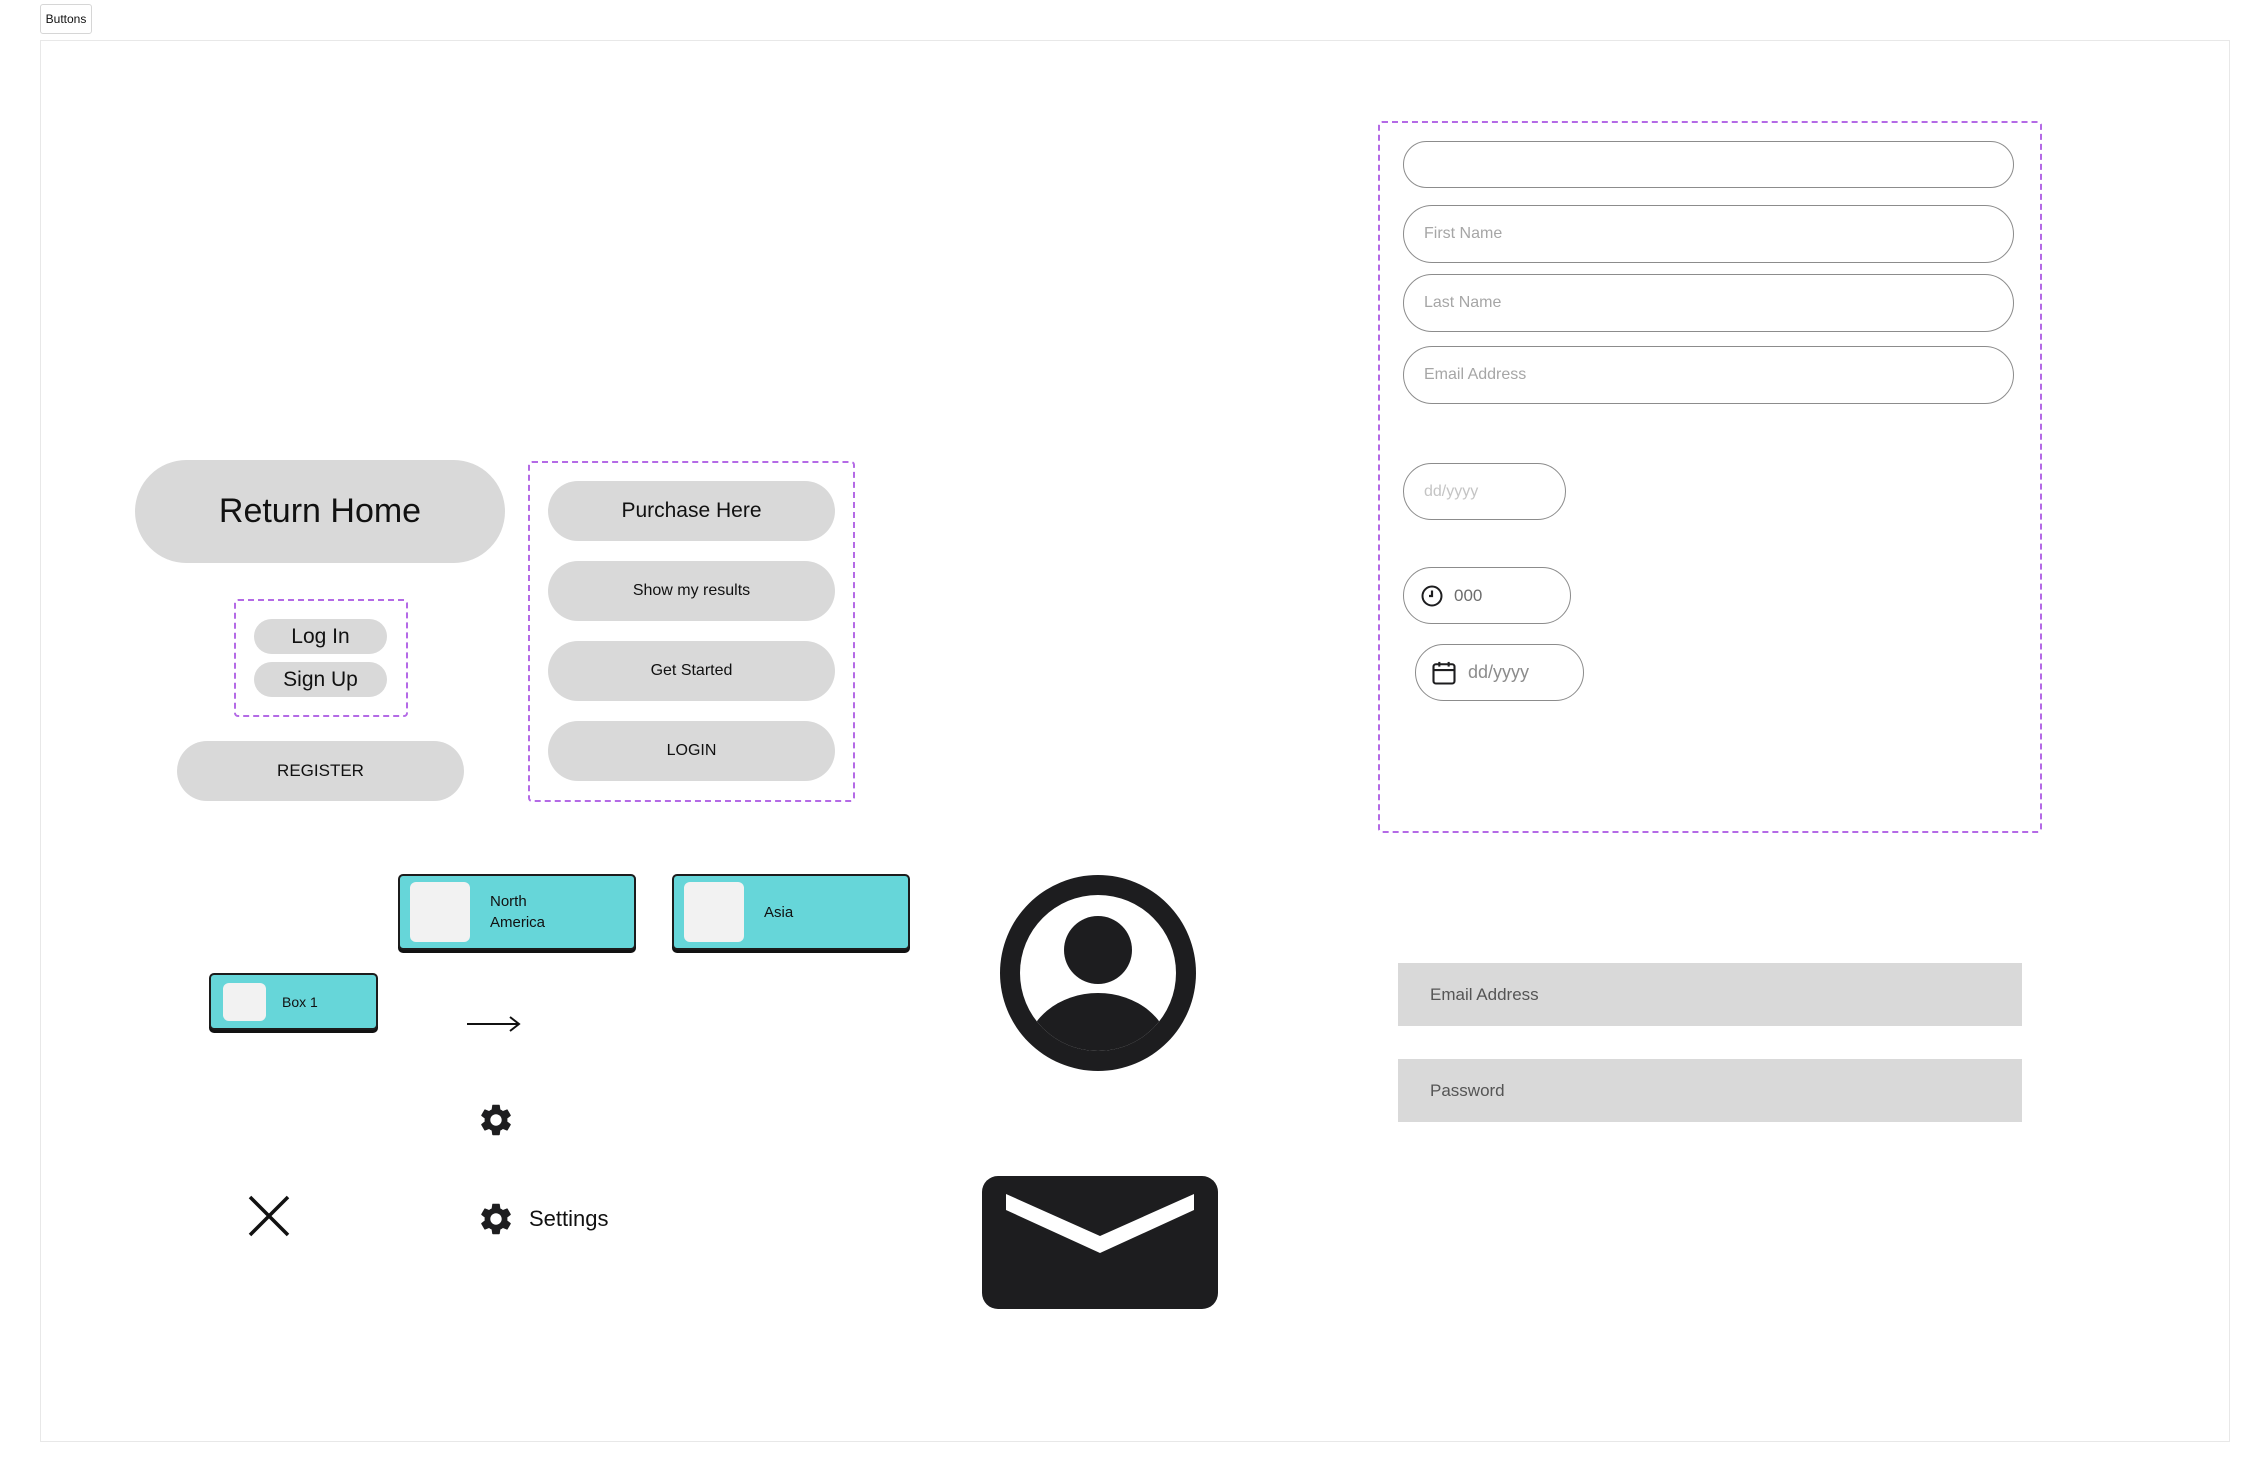 The width and height of the screenshot is (2261, 1478). What do you see at coordinates (691, 591) in the screenshot?
I see `show-my-results-button: Show my results` at bounding box center [691, 591].